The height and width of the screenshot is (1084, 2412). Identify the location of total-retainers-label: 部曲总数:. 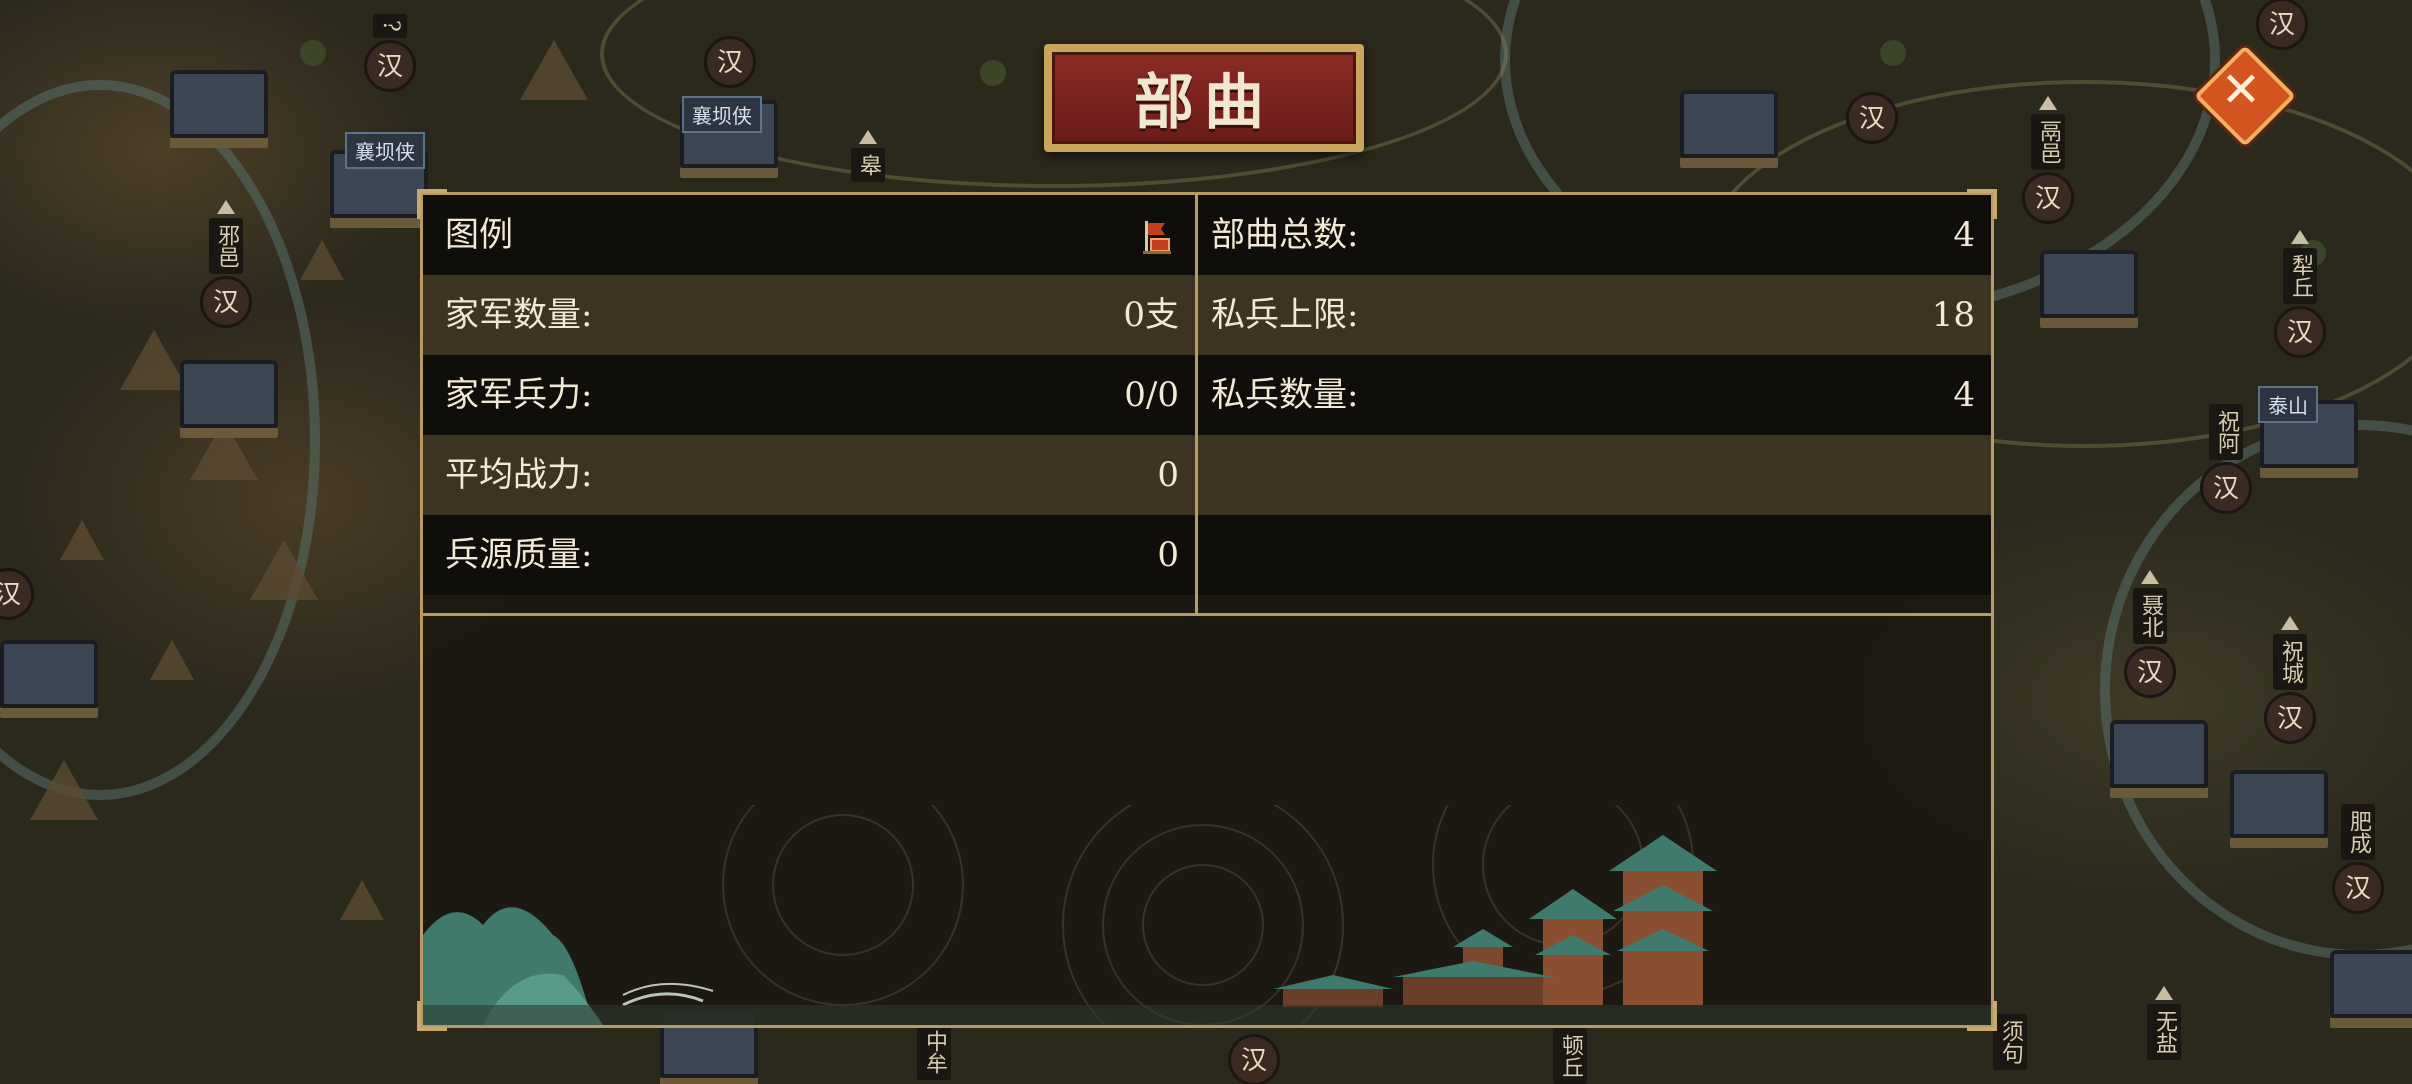
(1285, 235).